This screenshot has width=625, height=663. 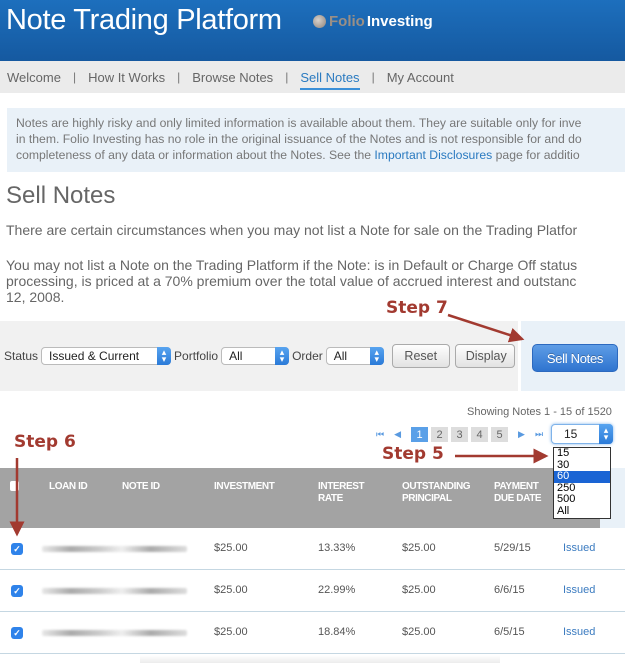 I want to click on important-disclosures-link: Important Disclosures, so click(x=433, y=155).